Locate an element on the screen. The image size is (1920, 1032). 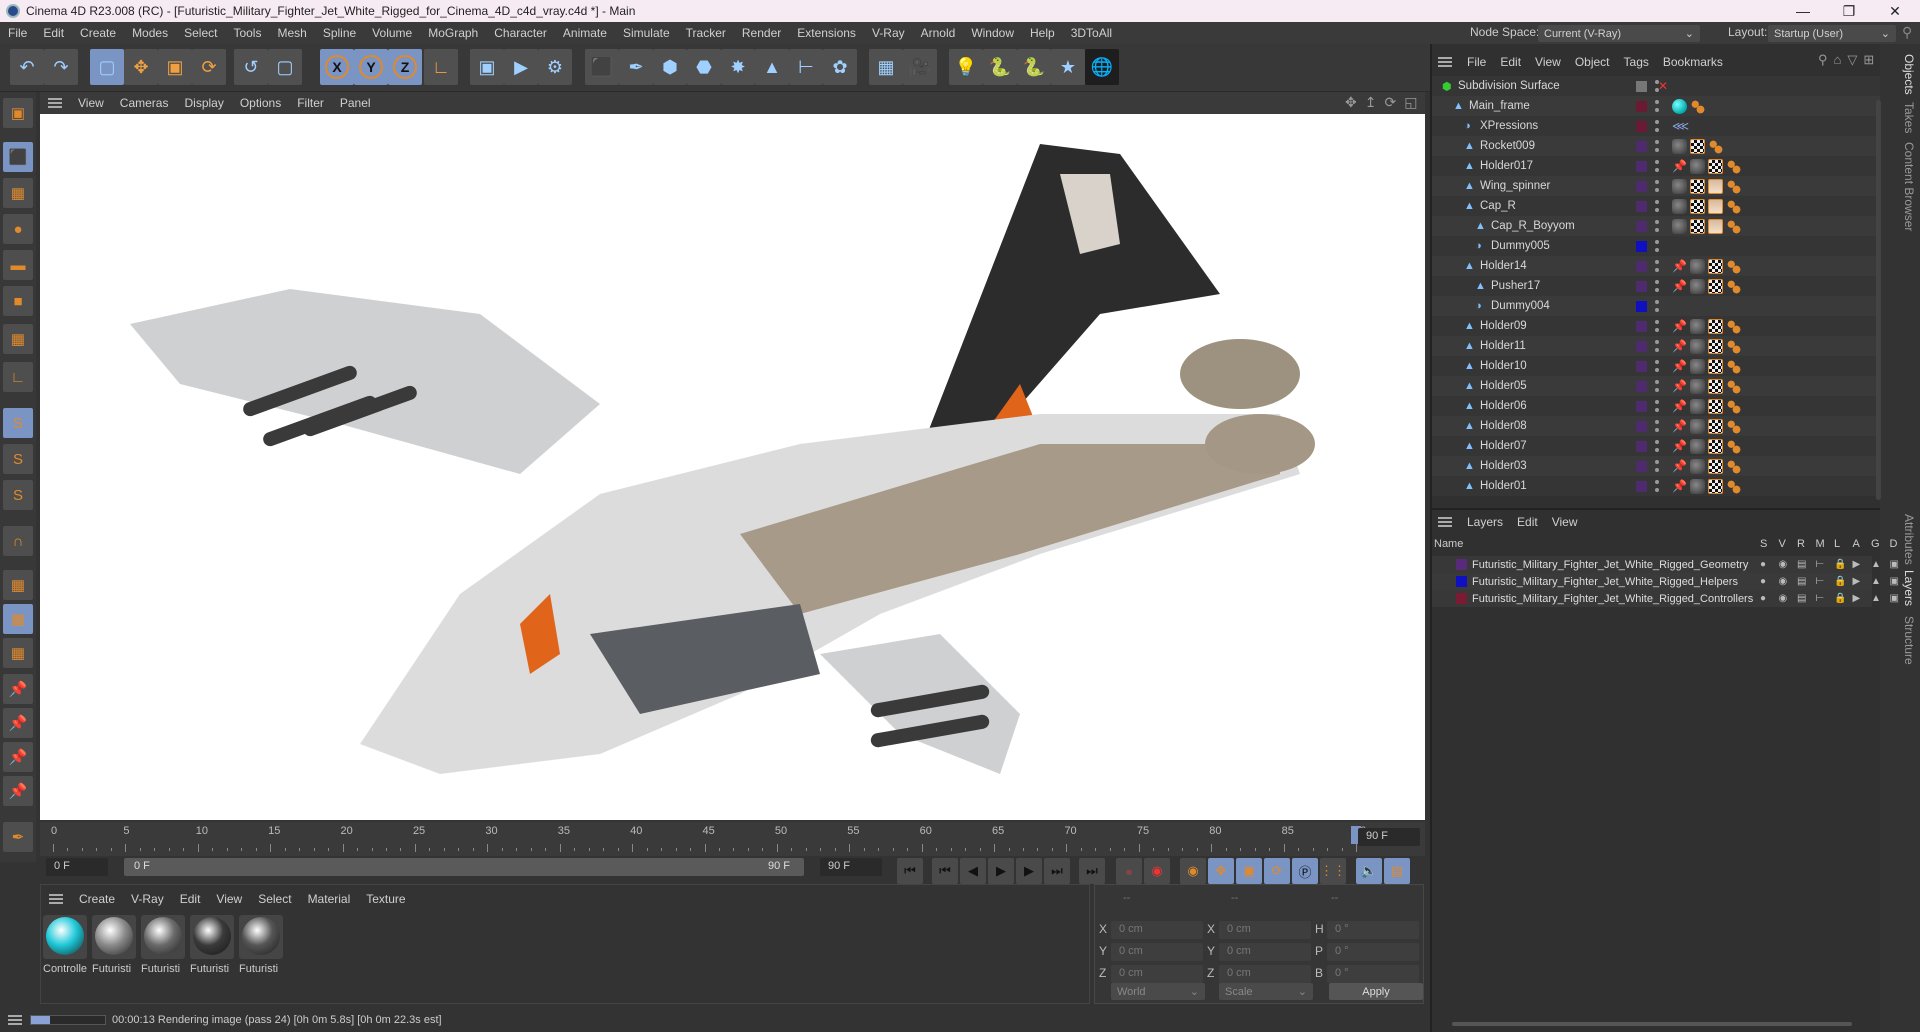
filter-icon: ▽ is located at coordinates (1852, 60).